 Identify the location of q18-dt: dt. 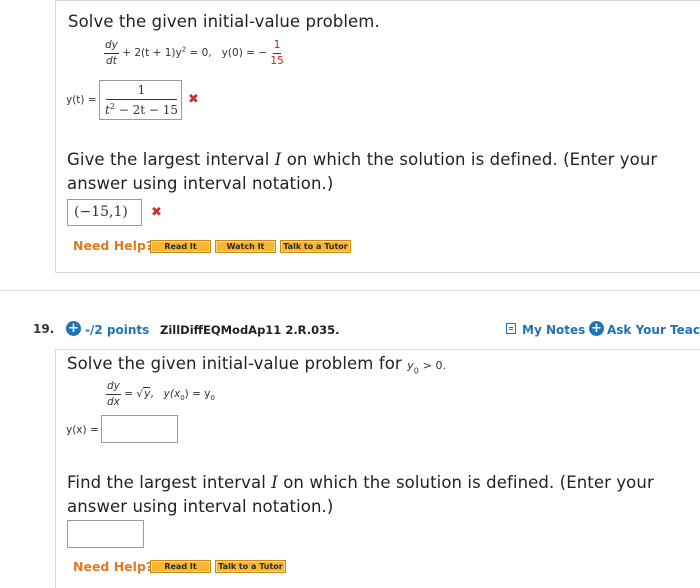
(111, 60).